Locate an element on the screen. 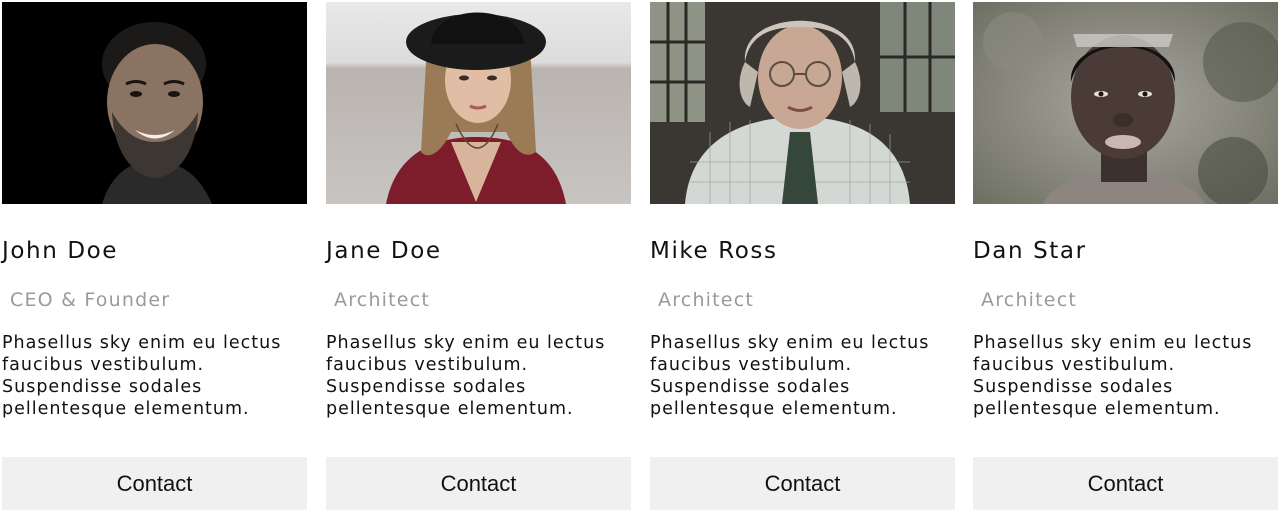  member-name: John Doe is located at coordinates (60, 251).